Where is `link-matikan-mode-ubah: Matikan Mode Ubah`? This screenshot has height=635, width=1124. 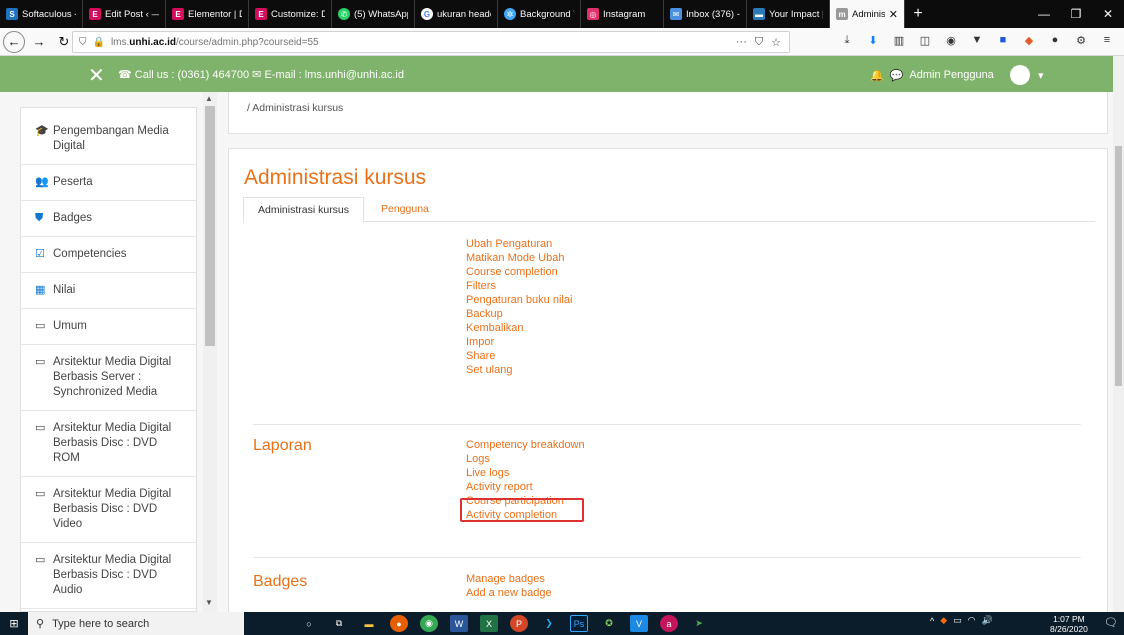 link-matikan-mode-ubah: Matikan Mode Ubah is located at coordinates (519, 258).